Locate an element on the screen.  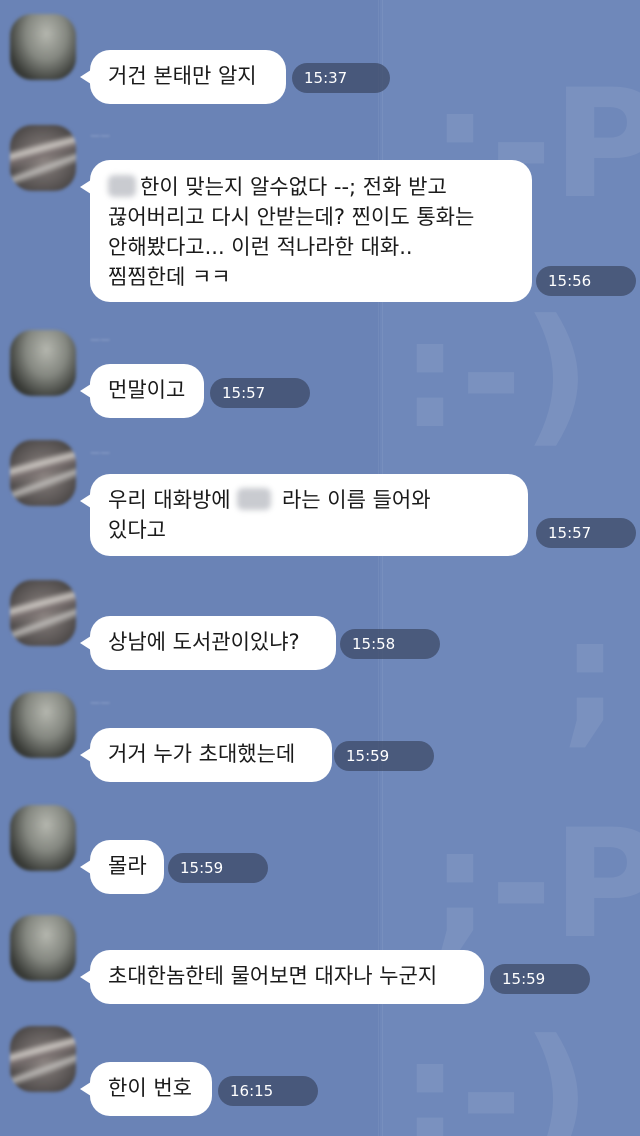
message-line: 안해봤다고... 이런 적나라한 대화.. is located at coordinates (260, 247).